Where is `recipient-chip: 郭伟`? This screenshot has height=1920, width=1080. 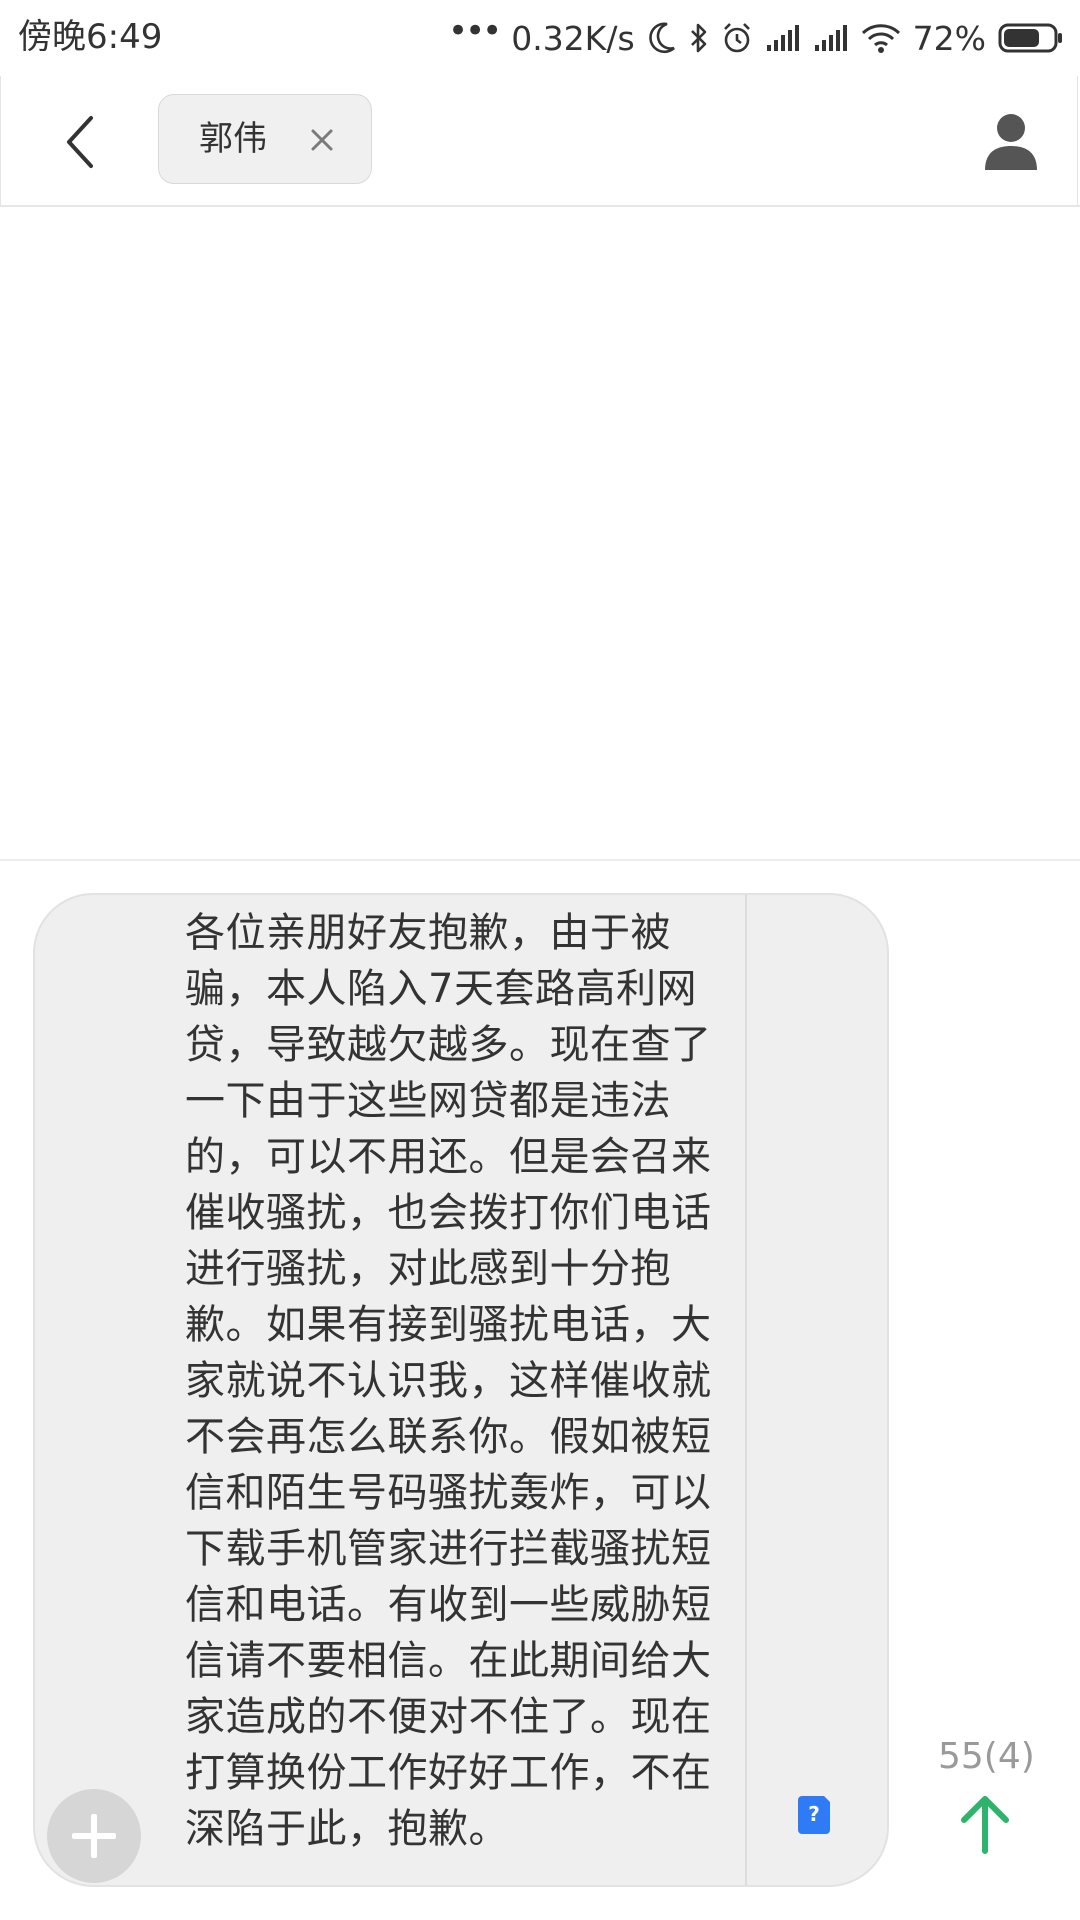 recipient-chip: 郭伟 is located at coordinates (265, 139).